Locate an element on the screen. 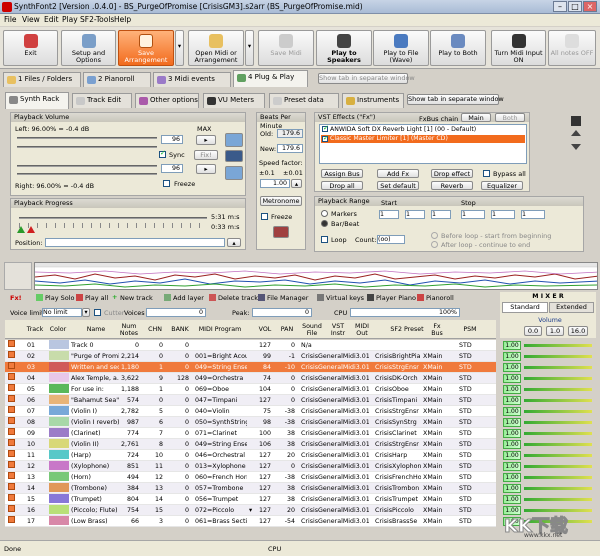 The image size is (600, 556). open-dropdown-button: ▾ is located at coordinates (249, 48).